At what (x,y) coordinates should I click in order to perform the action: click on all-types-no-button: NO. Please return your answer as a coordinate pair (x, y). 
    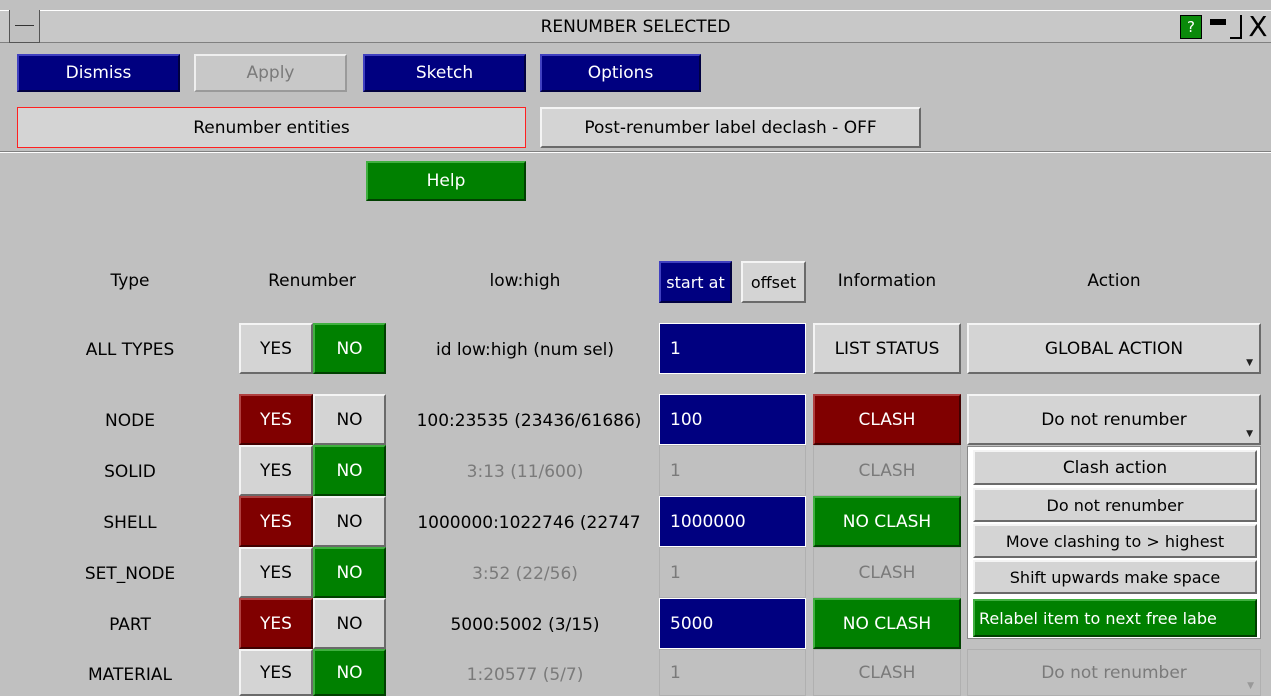
    Looking at the image, I should click on (349, 348).